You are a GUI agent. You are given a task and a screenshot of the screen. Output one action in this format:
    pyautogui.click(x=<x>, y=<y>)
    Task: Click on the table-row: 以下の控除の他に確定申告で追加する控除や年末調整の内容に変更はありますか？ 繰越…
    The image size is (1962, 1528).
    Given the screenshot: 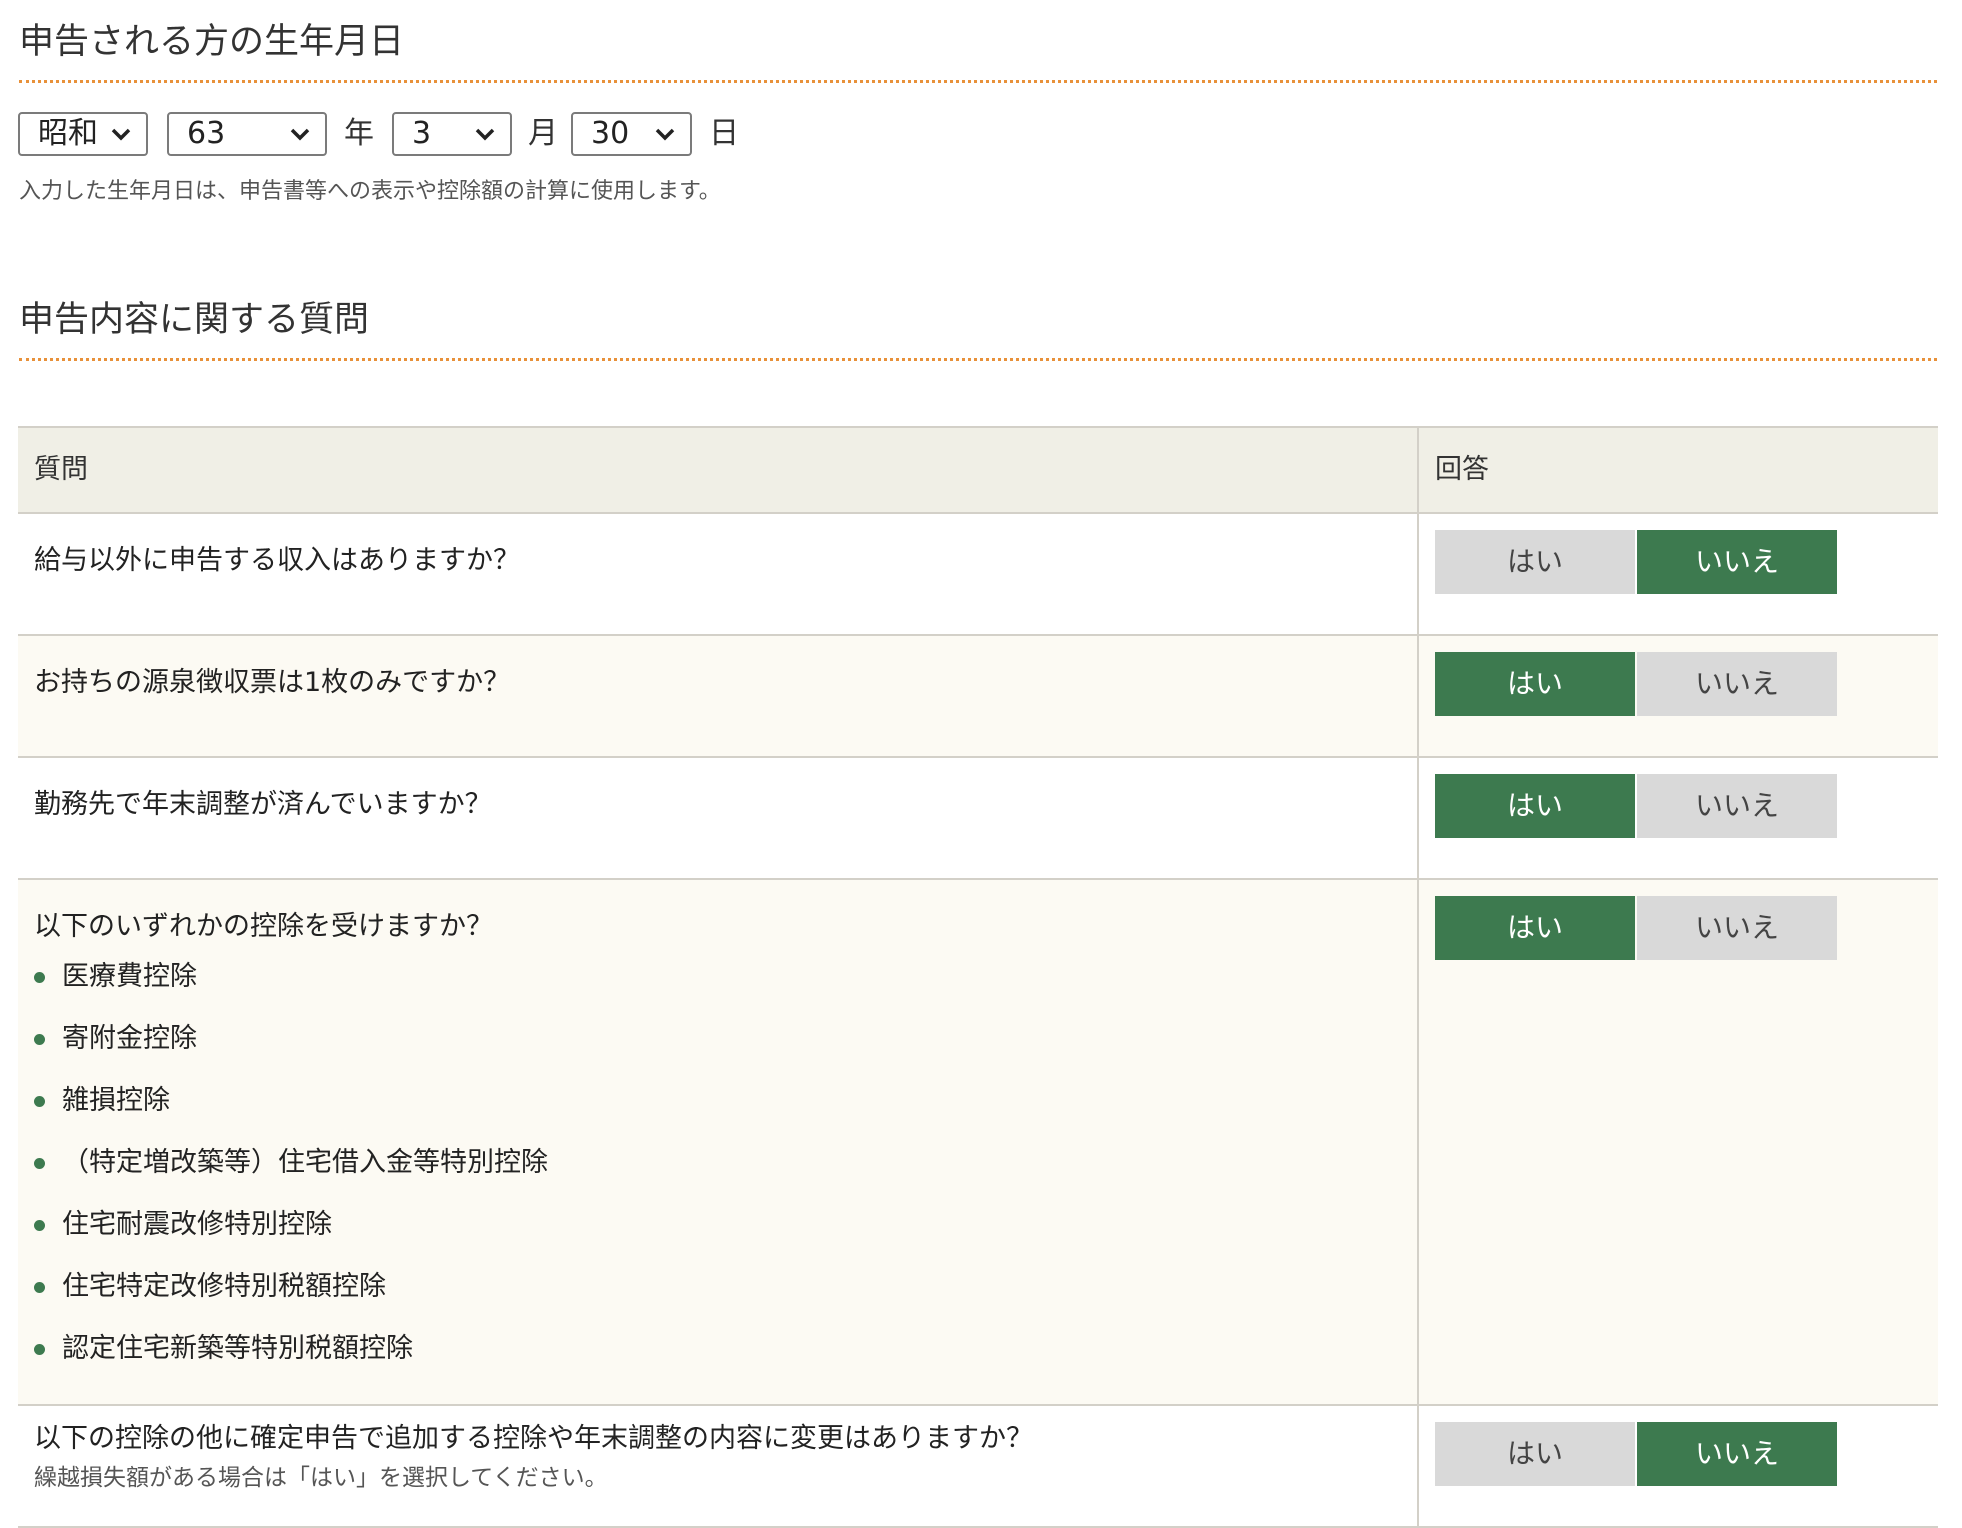 What is the action you would take?
    pyautogui.click(x=978, y=1466)
    